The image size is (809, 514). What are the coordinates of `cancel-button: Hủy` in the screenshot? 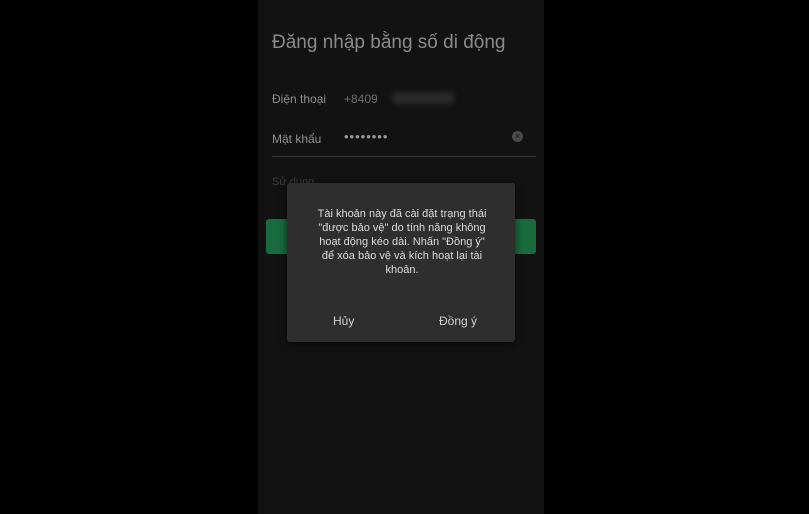 It's located at (343, 321).